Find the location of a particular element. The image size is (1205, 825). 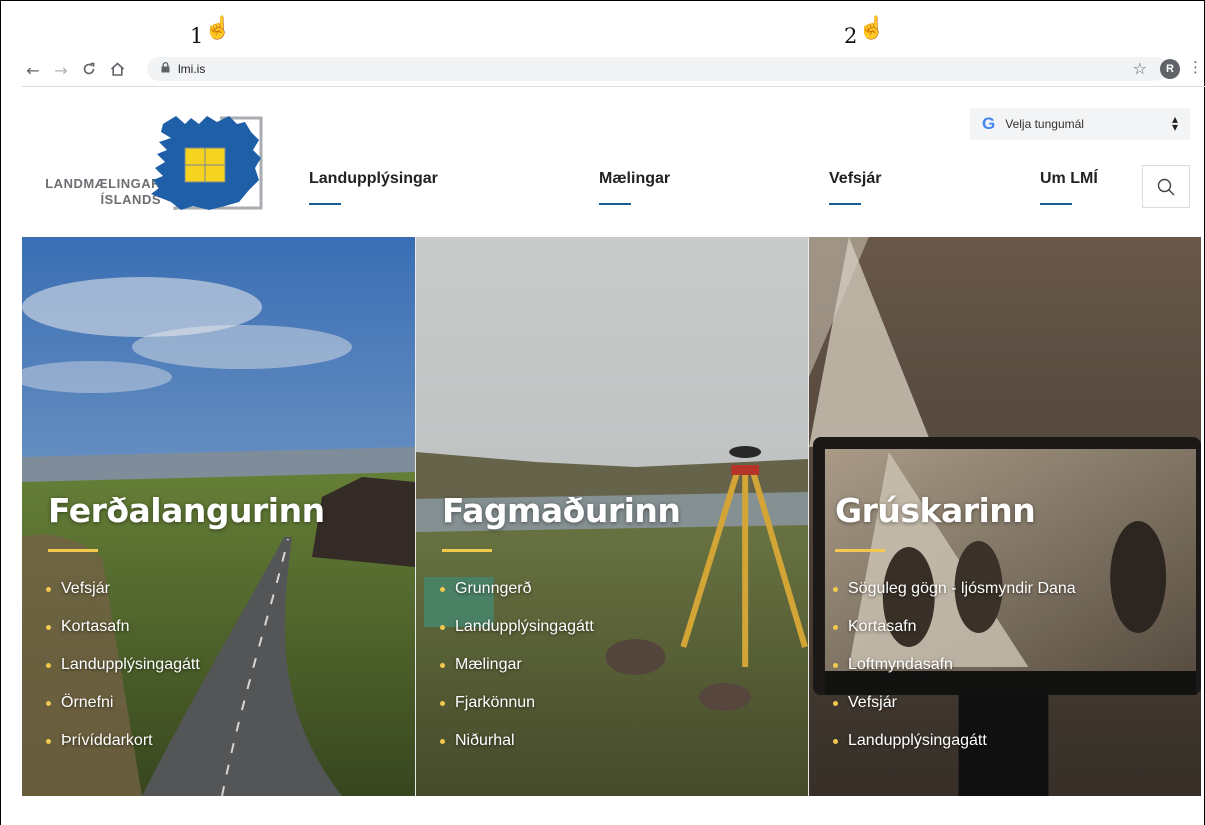

nav-item-maelingar: Mælingar is located at coordinates (634, 187).